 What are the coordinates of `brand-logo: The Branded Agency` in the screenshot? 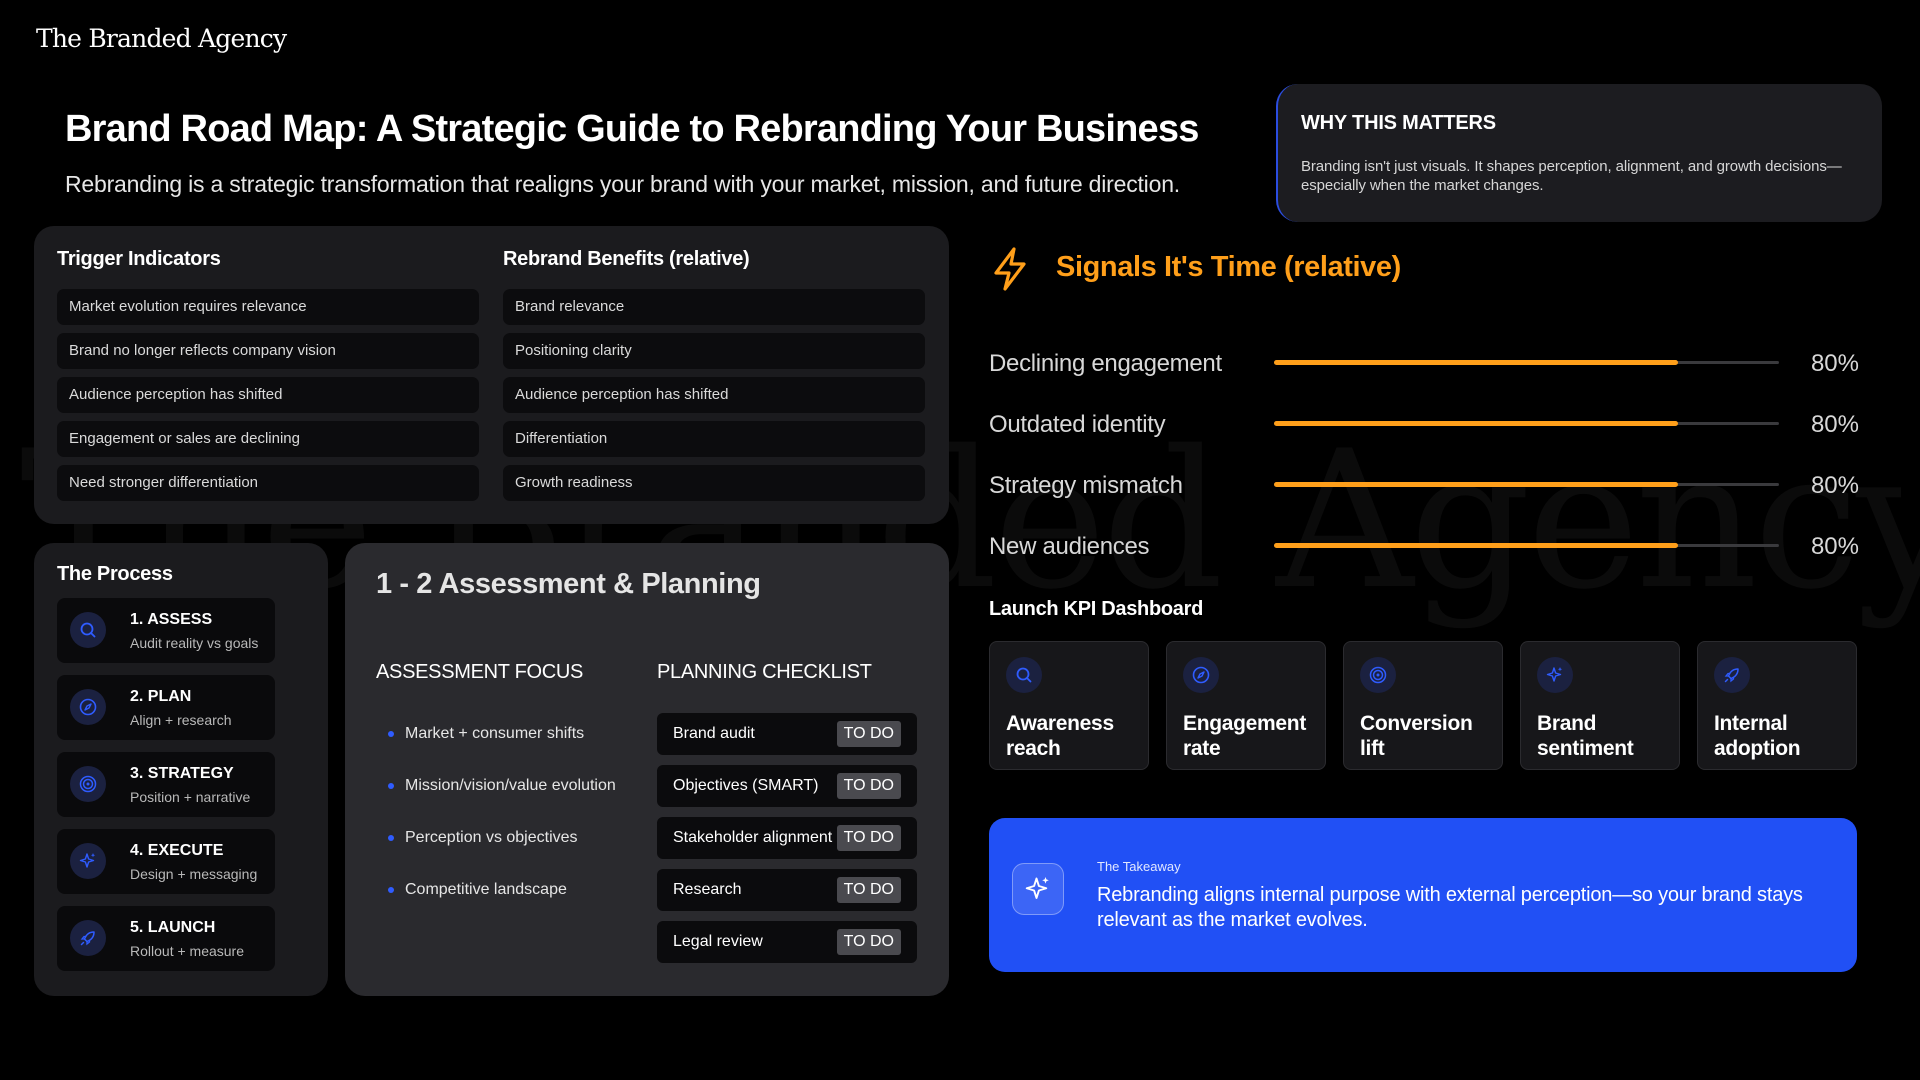 It's located at (161, 38).